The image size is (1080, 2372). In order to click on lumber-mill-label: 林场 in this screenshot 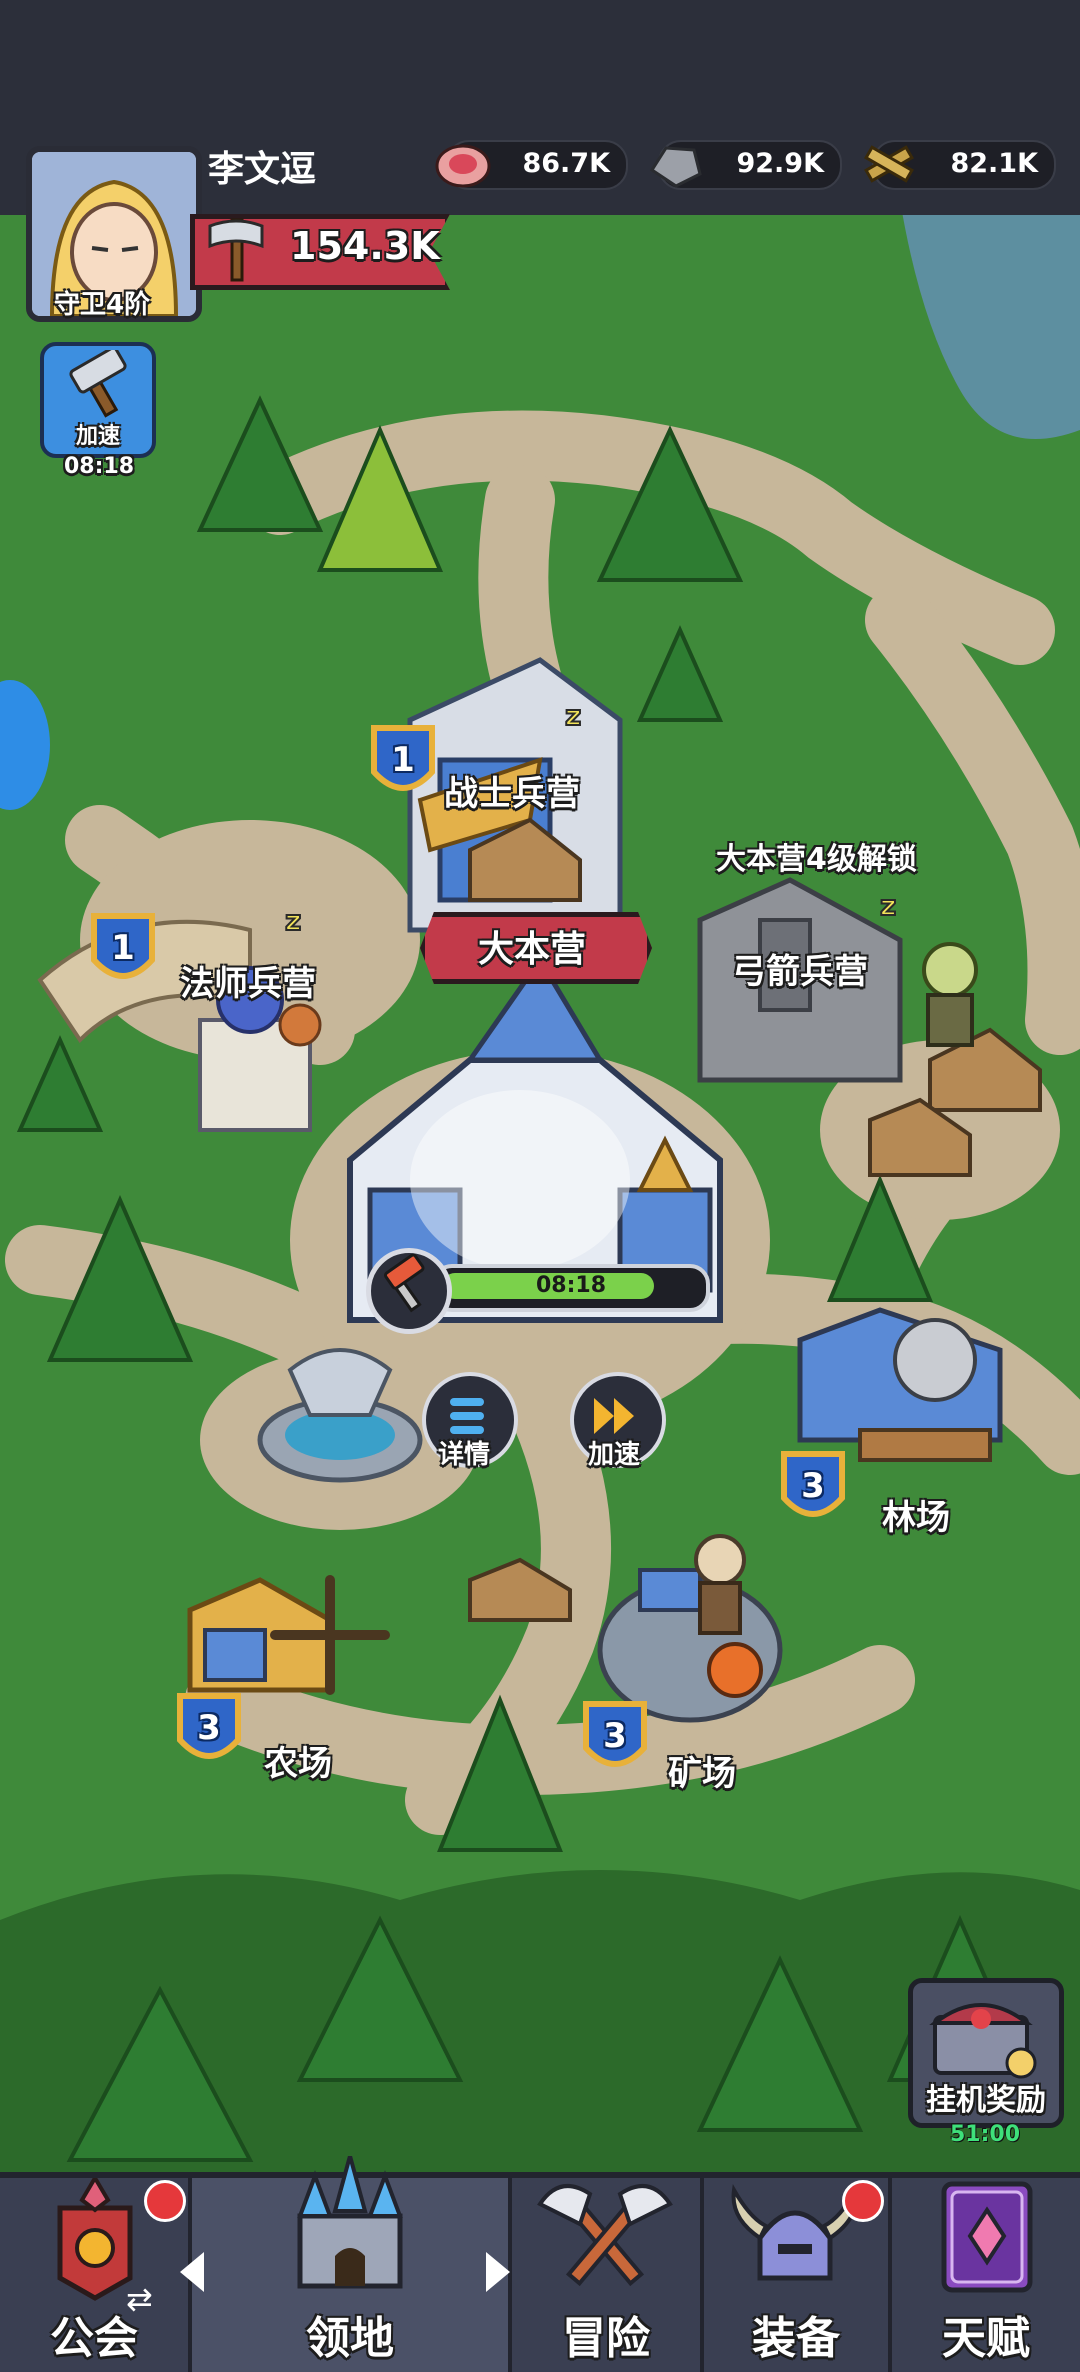, I will do `click(916, 1514)`.